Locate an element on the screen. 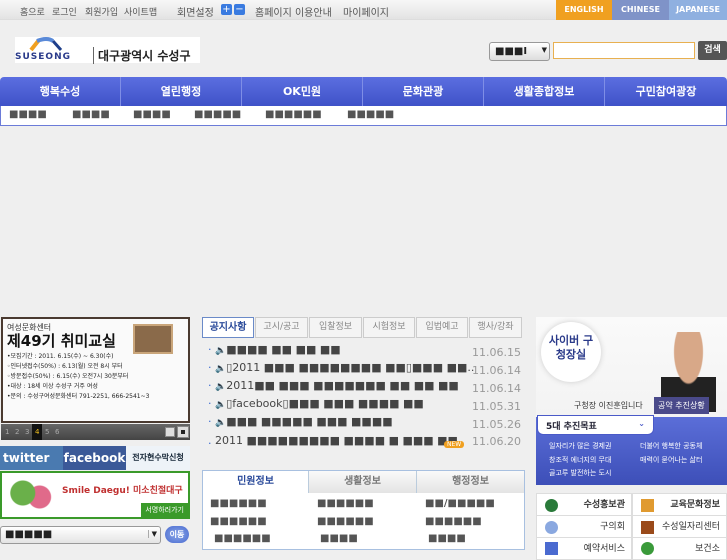 Image resolution: width=727 pixels, height=560 pixels. search-scope-select: ■■■I ▼ is located at coordinates (519, 51).